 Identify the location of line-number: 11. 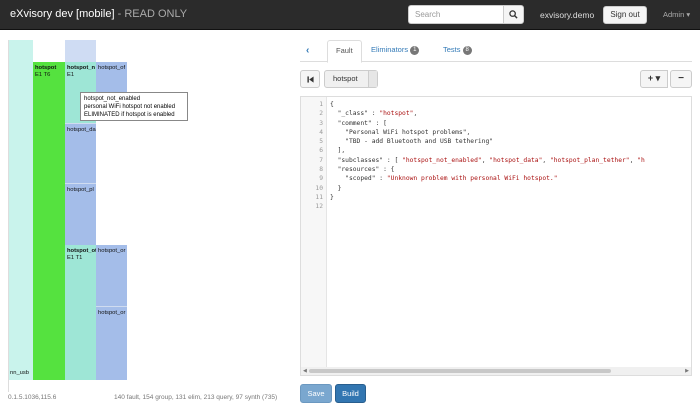
(319, 197).